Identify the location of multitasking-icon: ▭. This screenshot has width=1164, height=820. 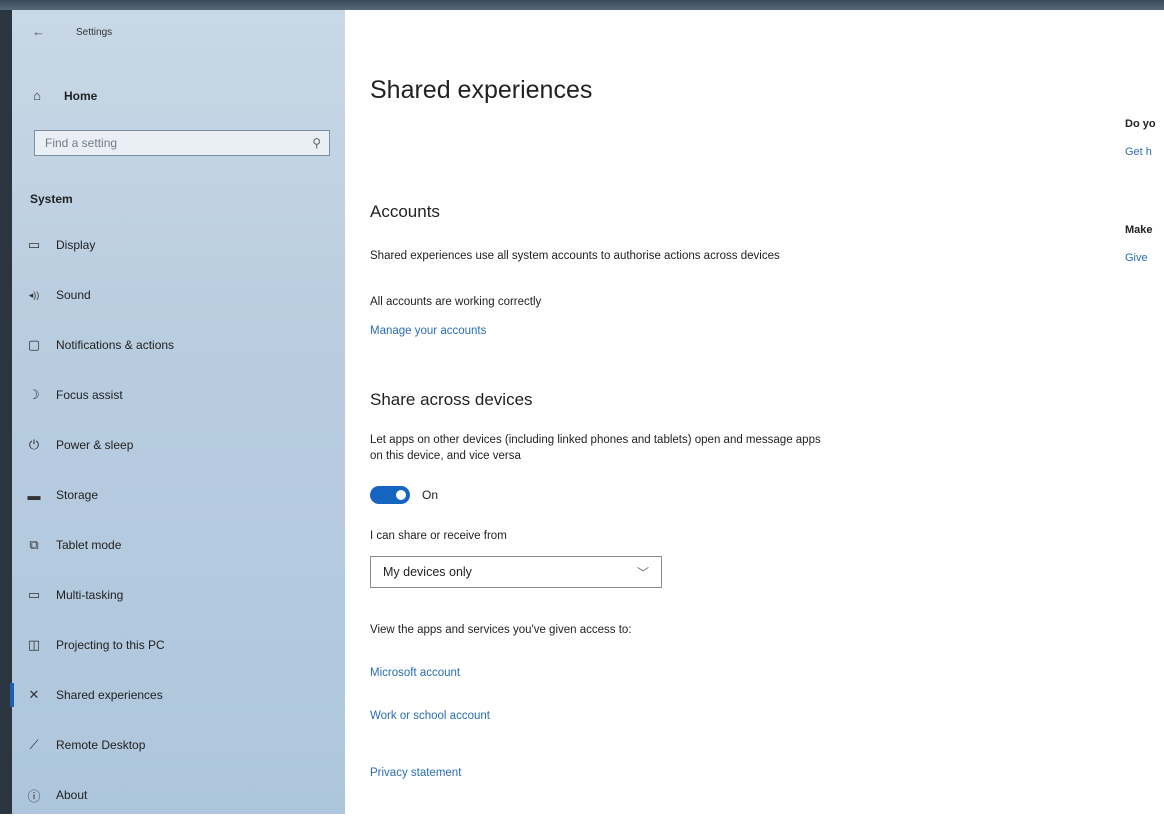
(34, 594).